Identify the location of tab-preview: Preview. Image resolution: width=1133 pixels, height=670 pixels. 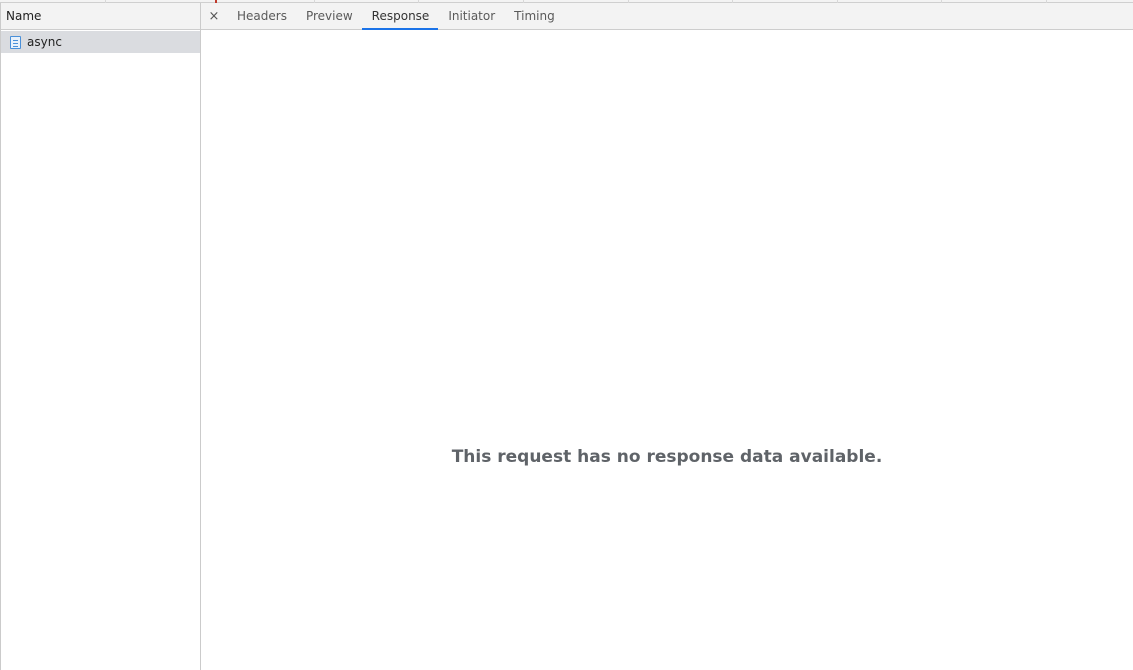
(329, 16).